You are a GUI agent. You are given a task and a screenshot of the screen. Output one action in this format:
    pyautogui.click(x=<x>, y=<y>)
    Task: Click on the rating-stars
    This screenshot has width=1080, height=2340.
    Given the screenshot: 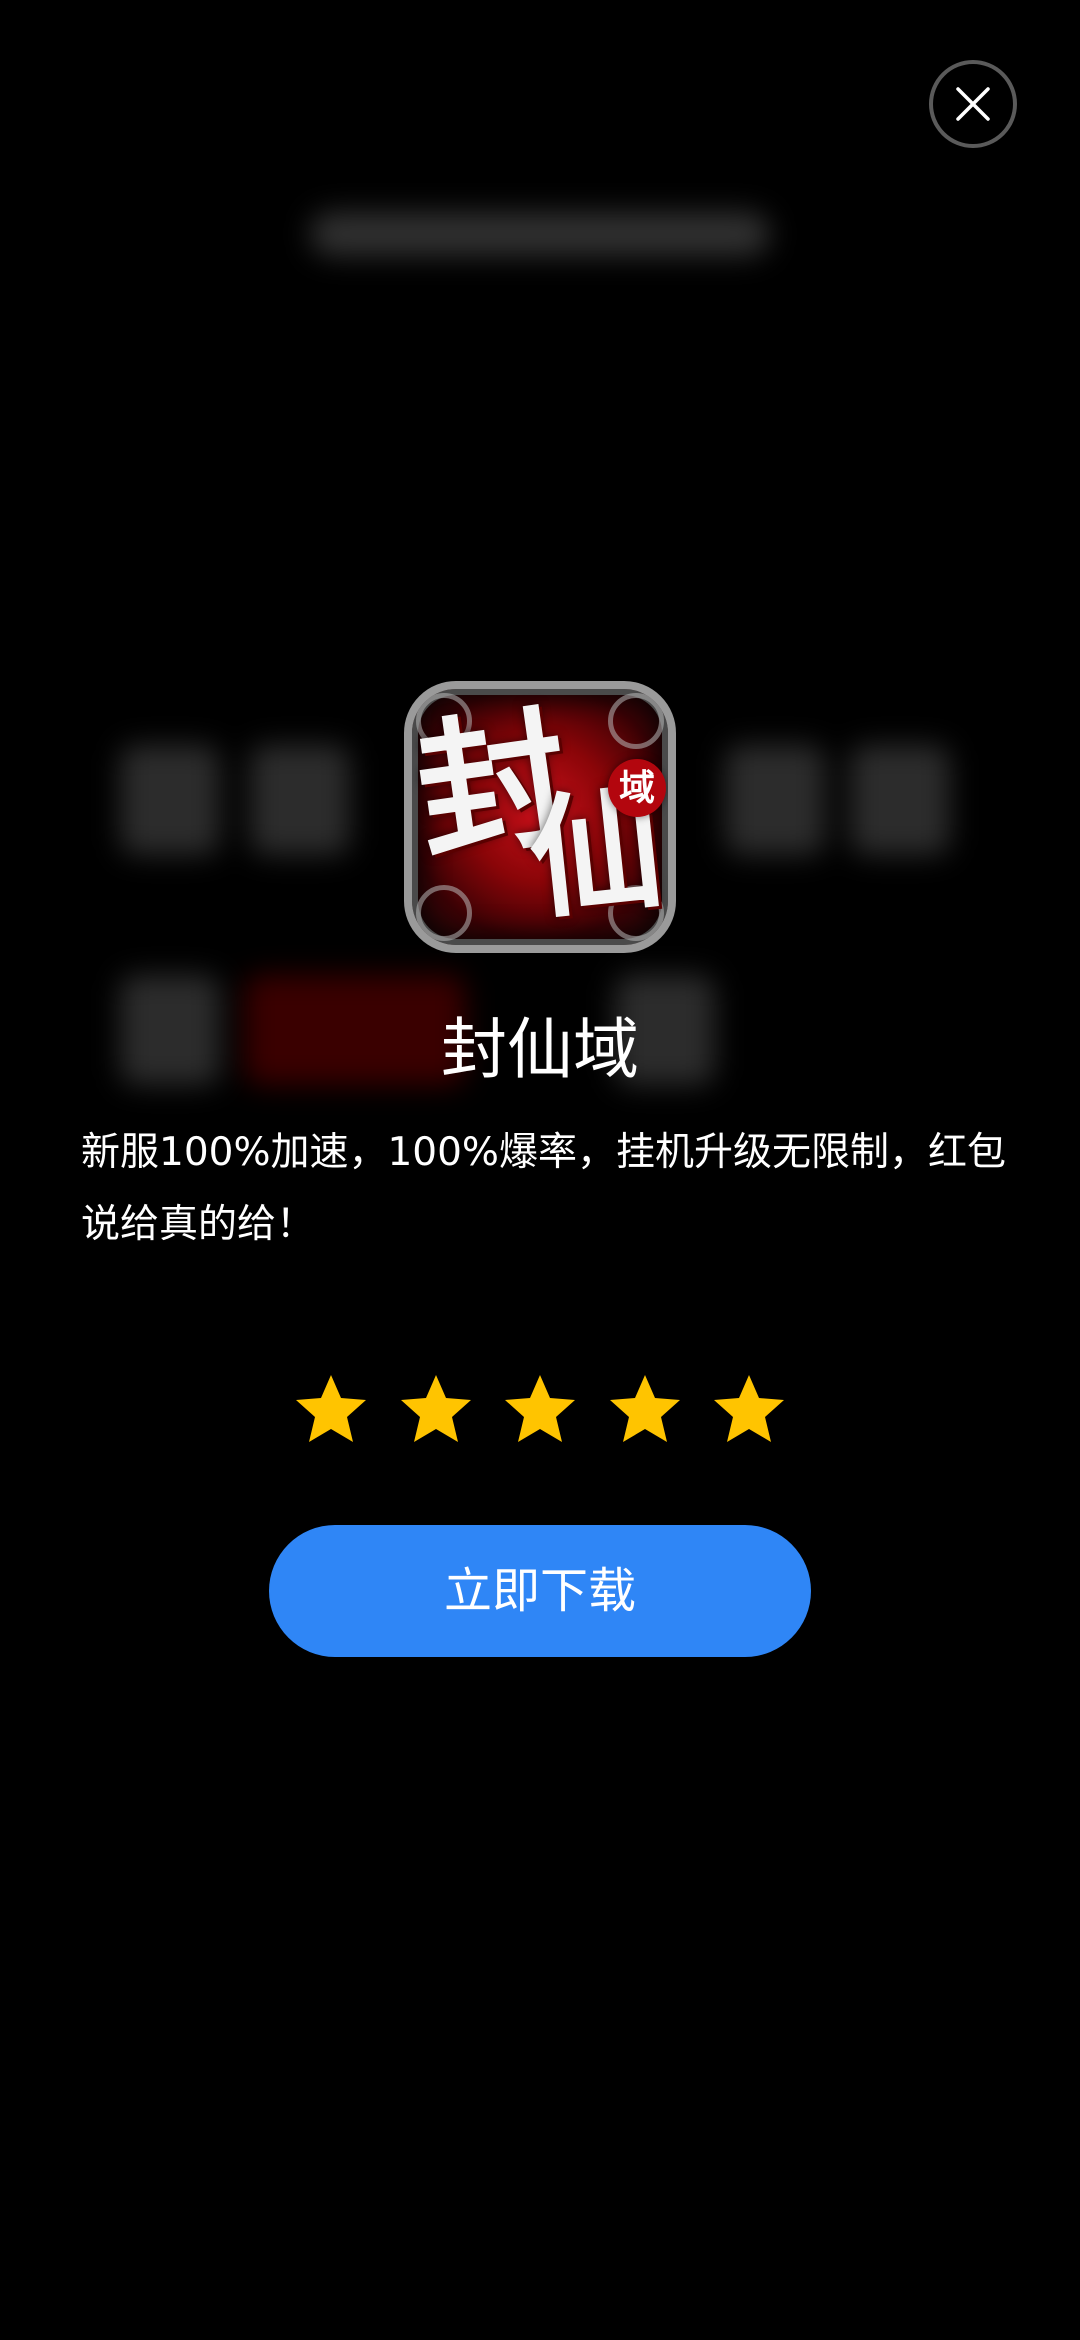 What is the action you would take?
    pyautogui.click(x=540, y=1409)
    